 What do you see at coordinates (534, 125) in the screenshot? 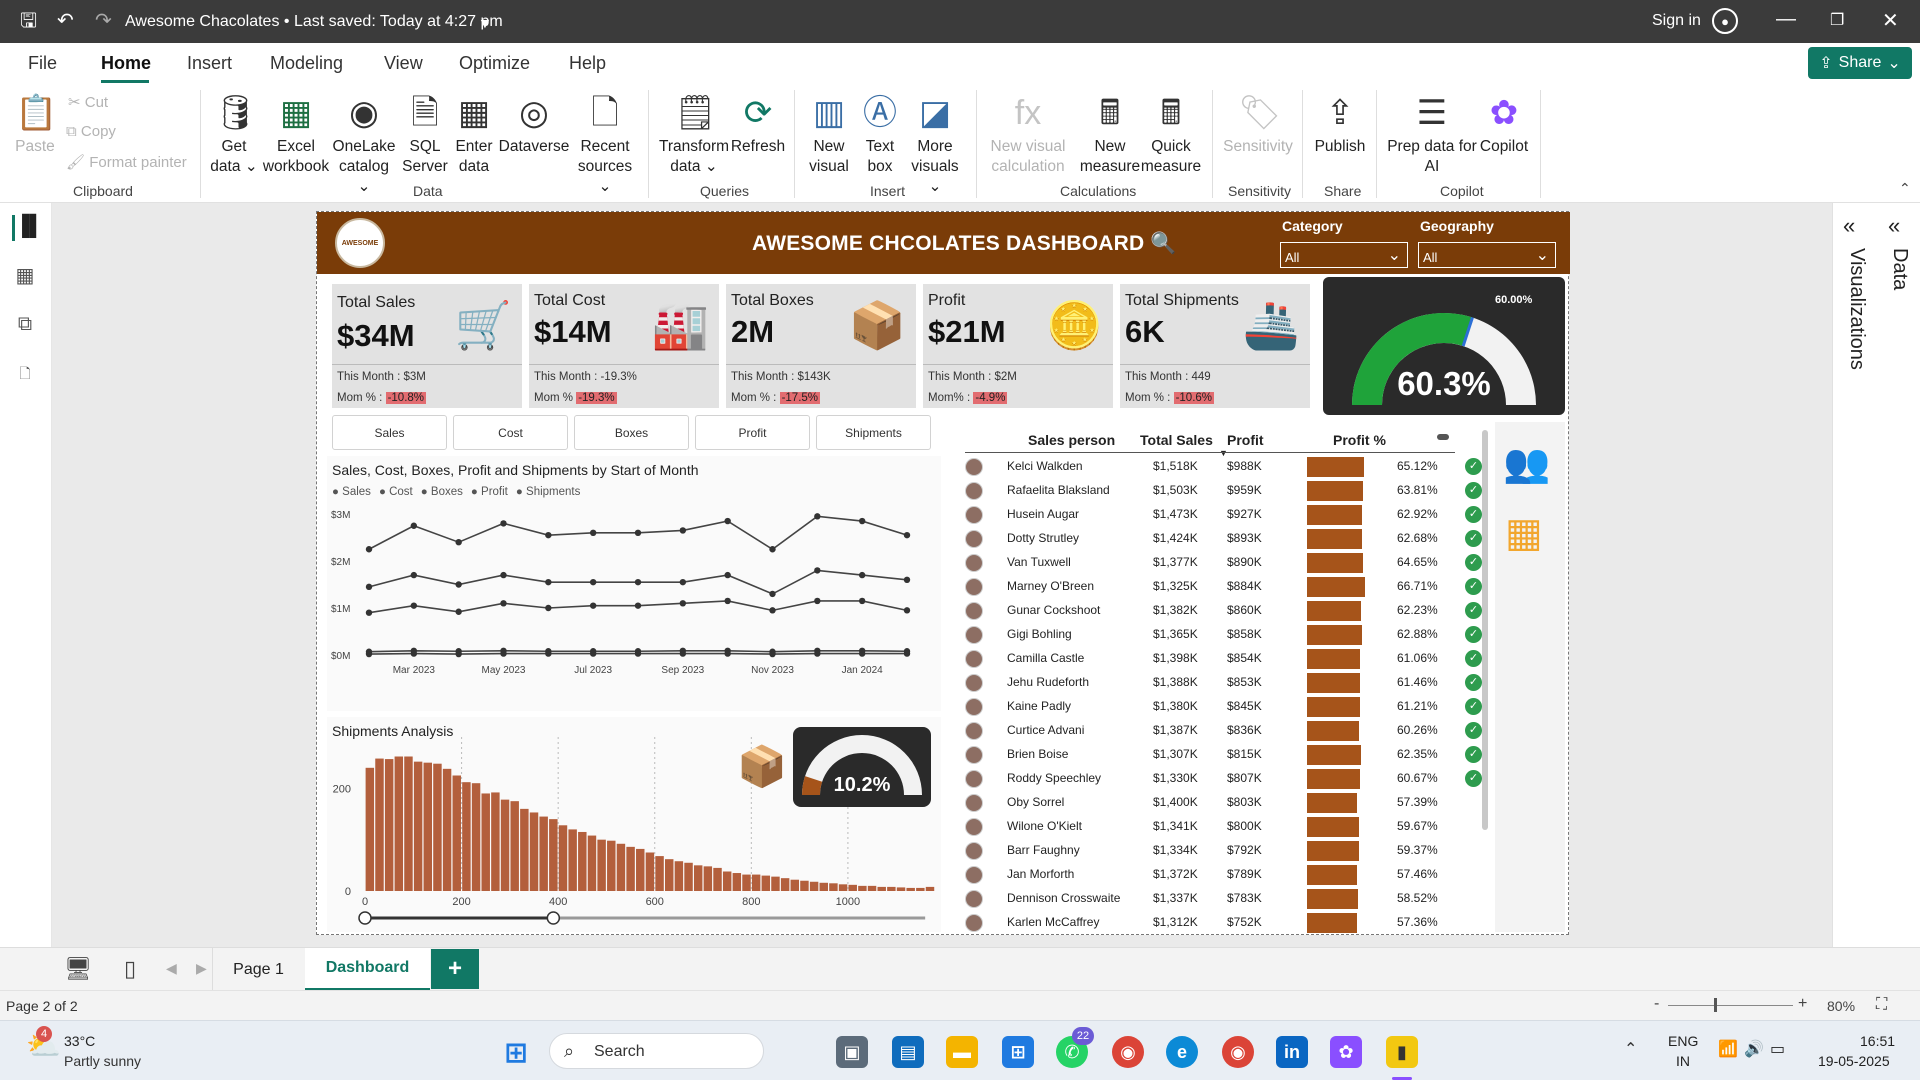
I see `dataverse-button: ◎ Dataverse` at bounding box center [534, 125].